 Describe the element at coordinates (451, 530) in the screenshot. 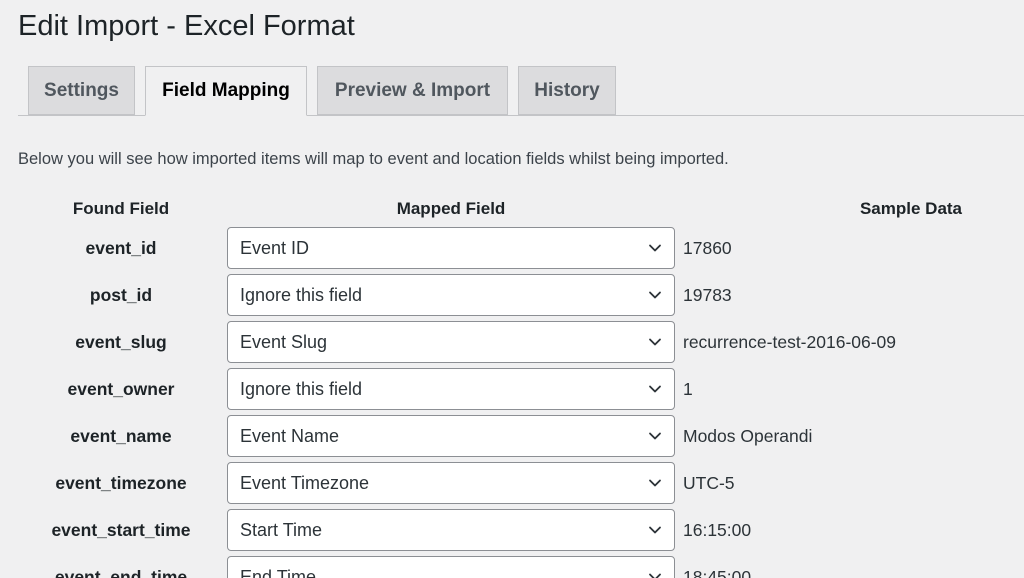

I see `mapped-field-select: Start Time` at that location.